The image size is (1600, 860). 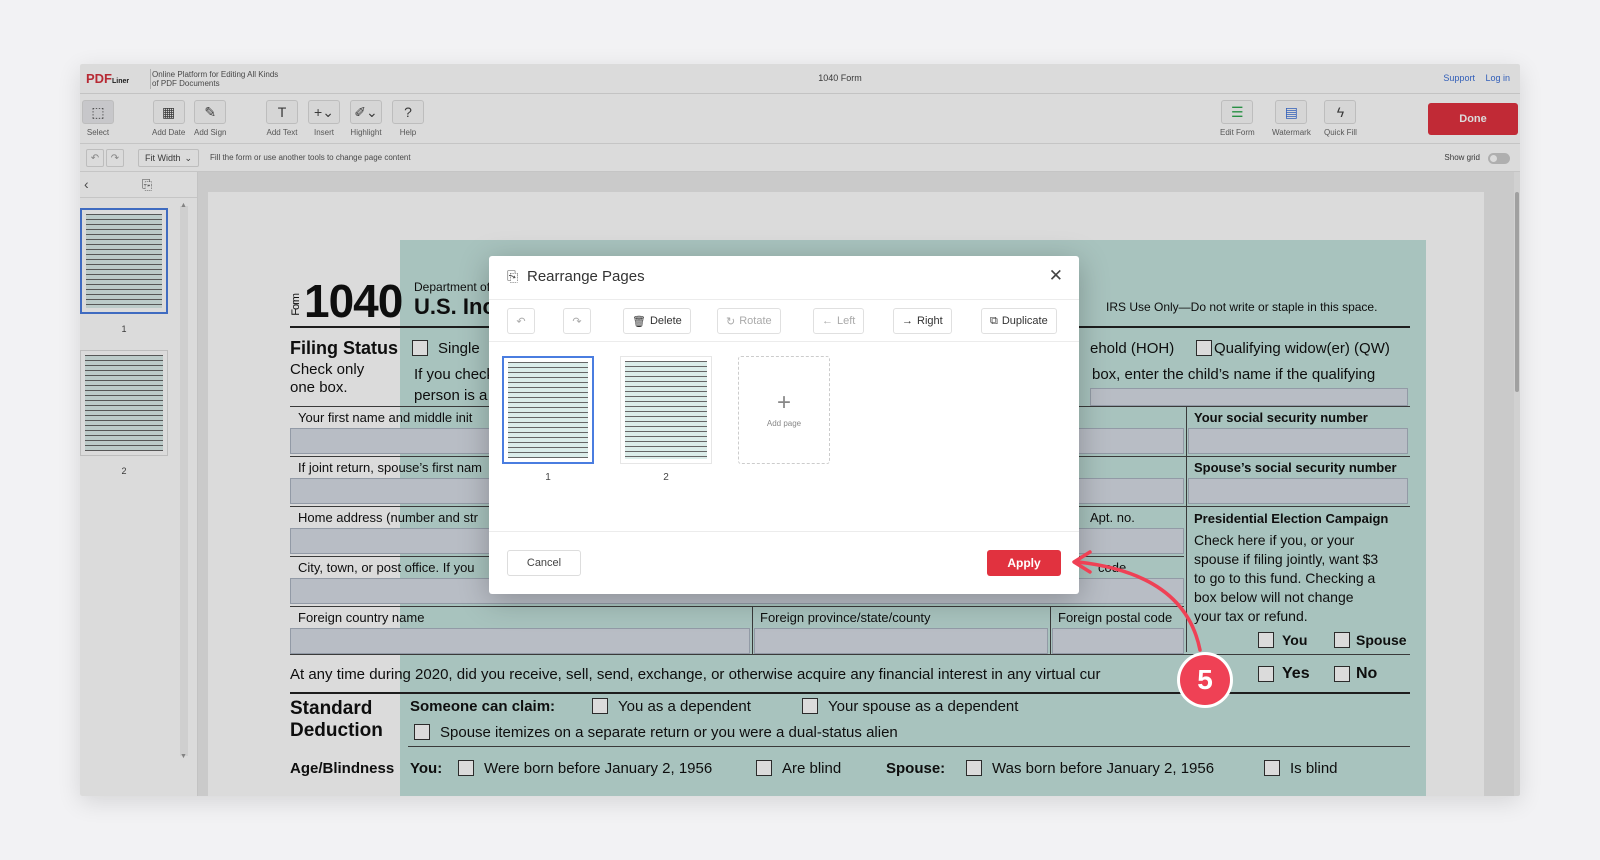 What do you see at coordinates (1342, 640) in the screenshot?
I see `pec-spouse-checkbox` at bounding box center [1342, 640].